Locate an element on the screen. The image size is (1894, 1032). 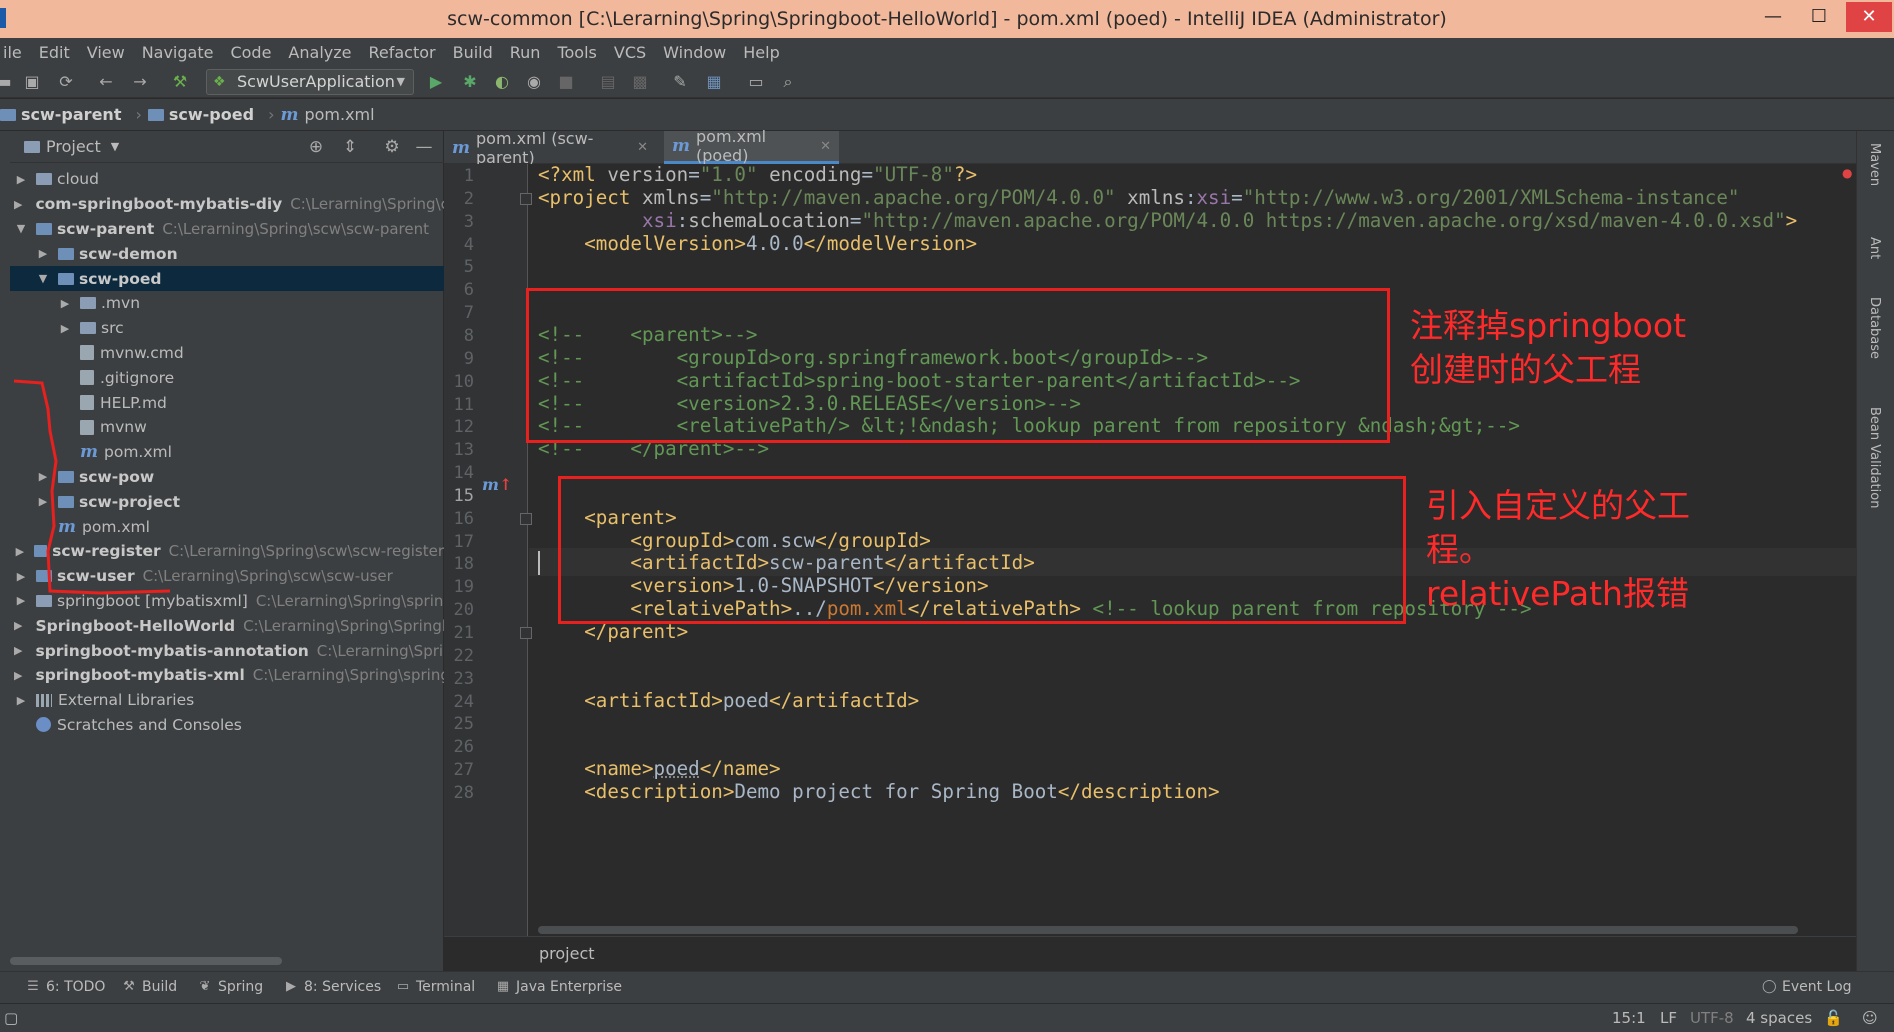
tool-event-log: ◯ Event Log is located at coordinates (1807, 987).